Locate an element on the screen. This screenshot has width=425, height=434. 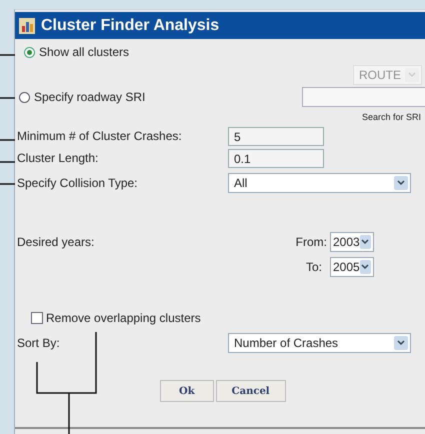
cancel-button: Cancel is located at coordinates (251, 391).